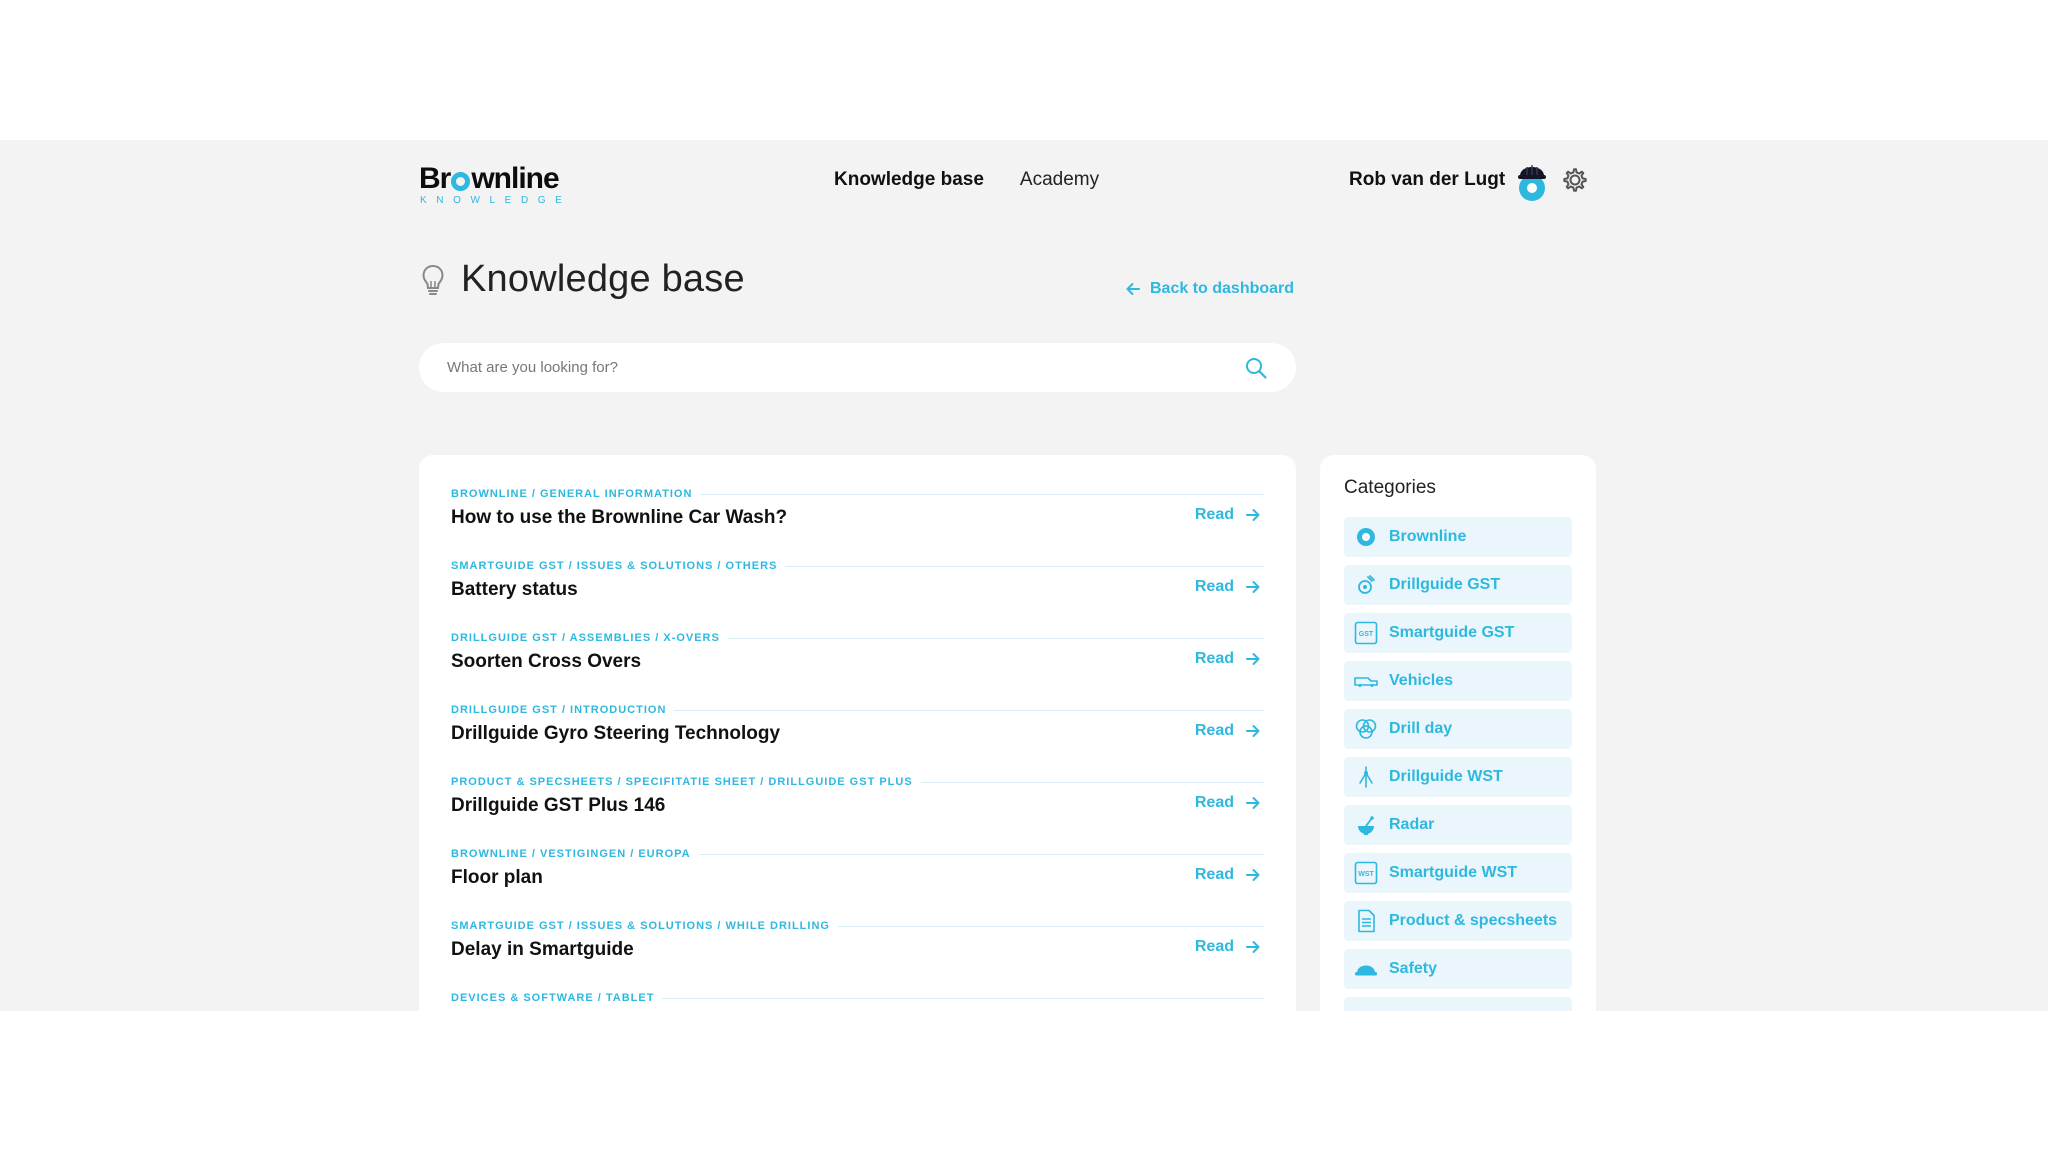  What do you see at coordinates (1458, 1004) in the screenshot?
I see `category-item` at bounding box center [1458, 1004].